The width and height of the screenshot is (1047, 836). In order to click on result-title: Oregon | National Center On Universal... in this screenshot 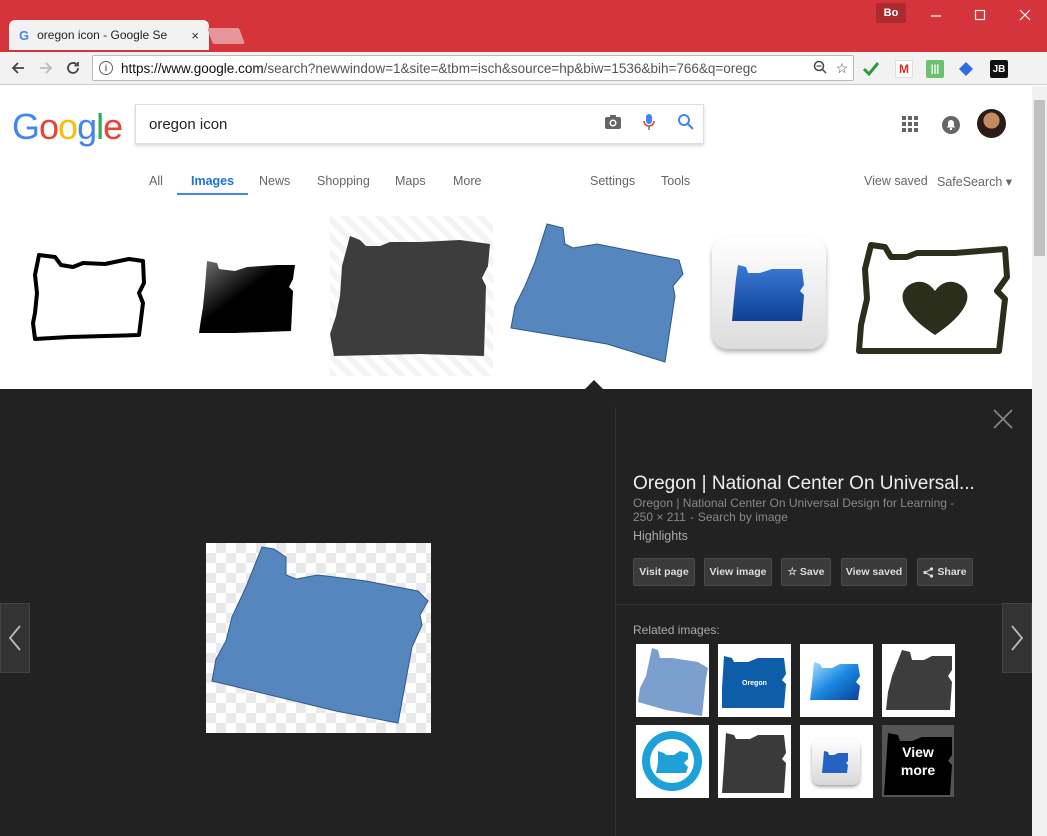, I will do `click(804, 484)`.